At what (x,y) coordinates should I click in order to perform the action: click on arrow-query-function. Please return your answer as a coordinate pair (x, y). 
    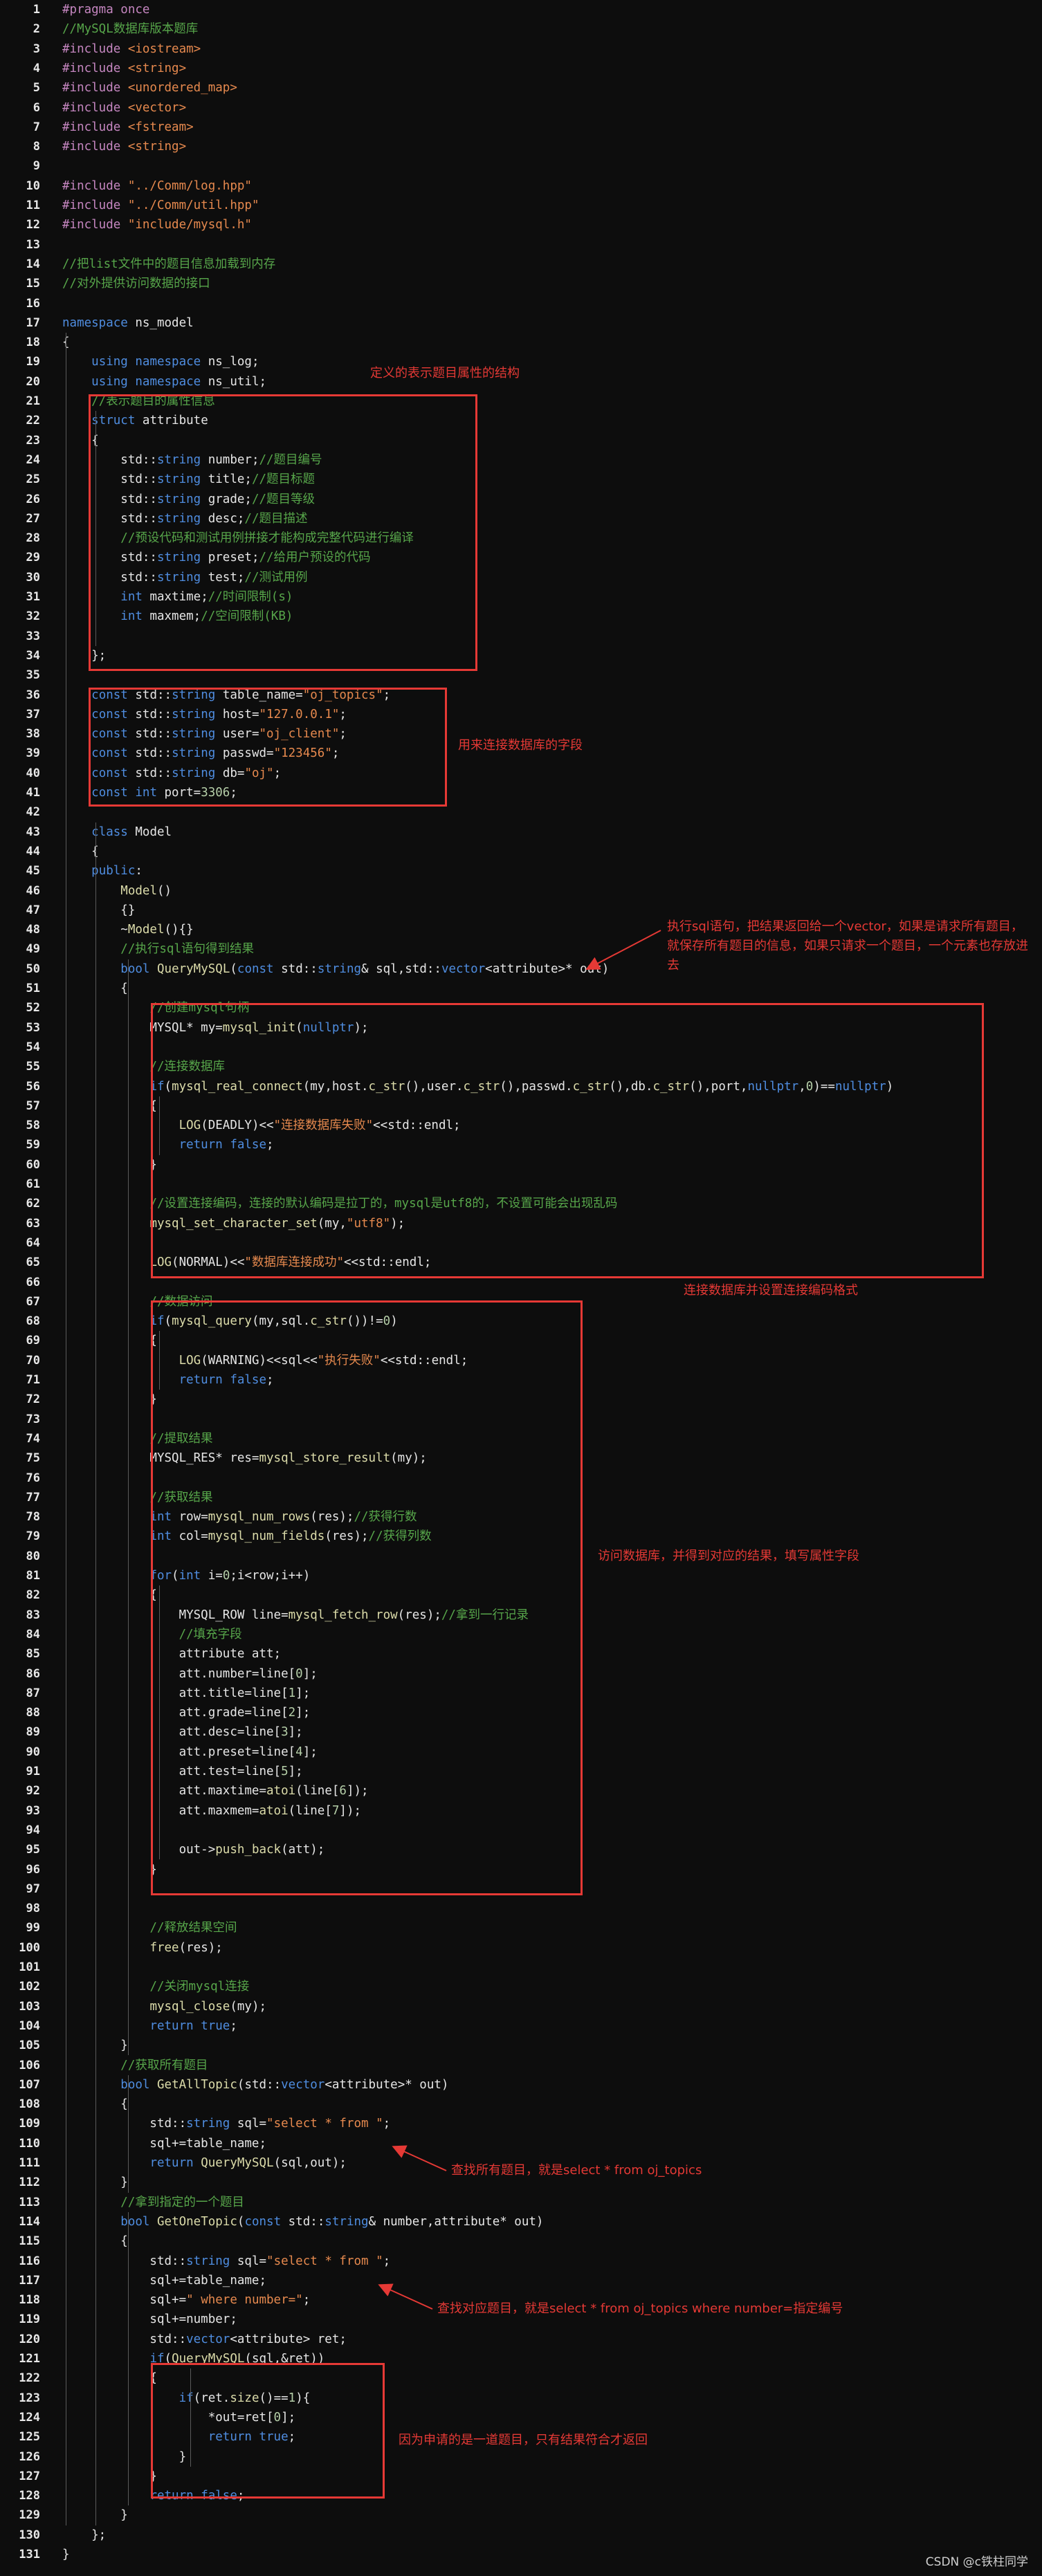
    Looking at the image, I should click on (623, 950).